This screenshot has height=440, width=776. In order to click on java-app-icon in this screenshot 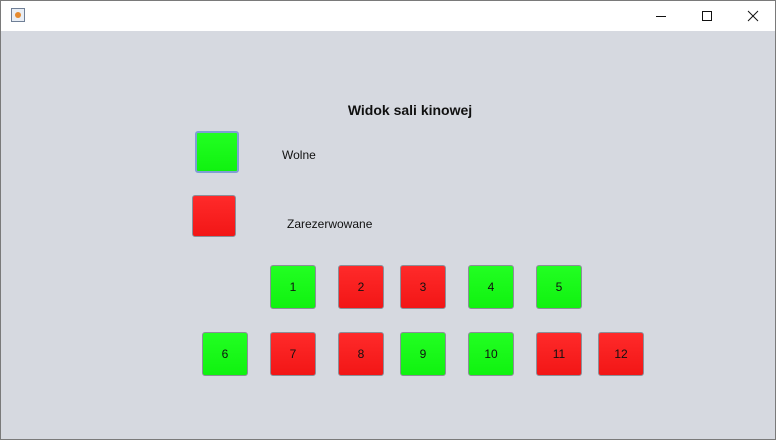, I will do `click(18, 15)`.